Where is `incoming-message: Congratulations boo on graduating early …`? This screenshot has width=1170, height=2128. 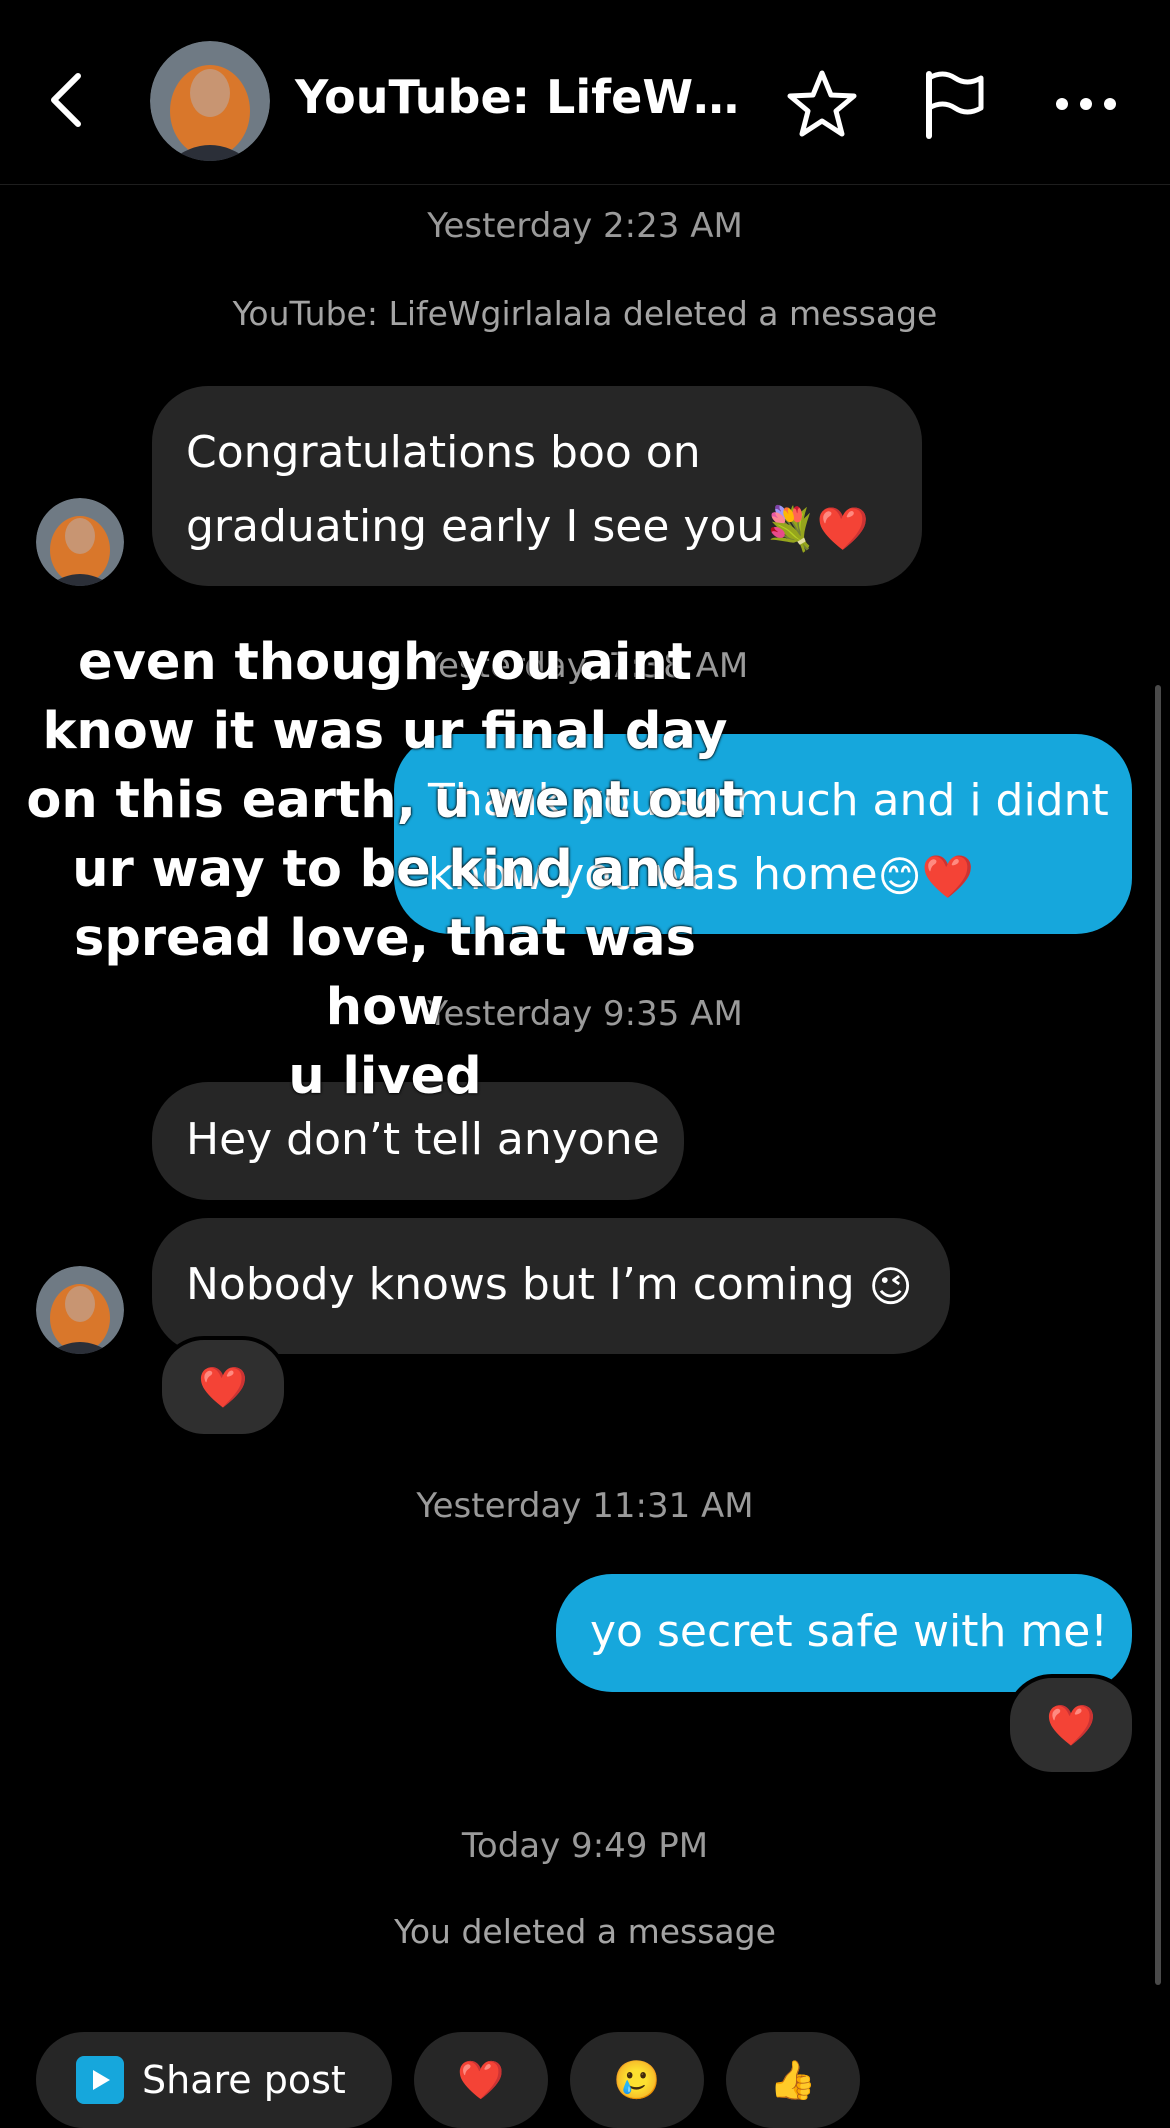 incoming-message: Congratulations boo on graduating early … is located at coordinates (537, 486).